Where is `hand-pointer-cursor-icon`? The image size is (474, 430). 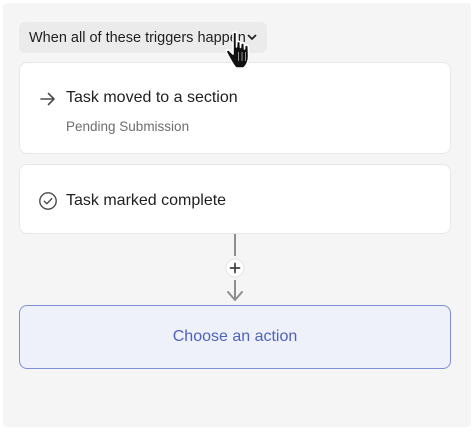 hand-pointer-cursor-icon is located at coordinates (237, 50).